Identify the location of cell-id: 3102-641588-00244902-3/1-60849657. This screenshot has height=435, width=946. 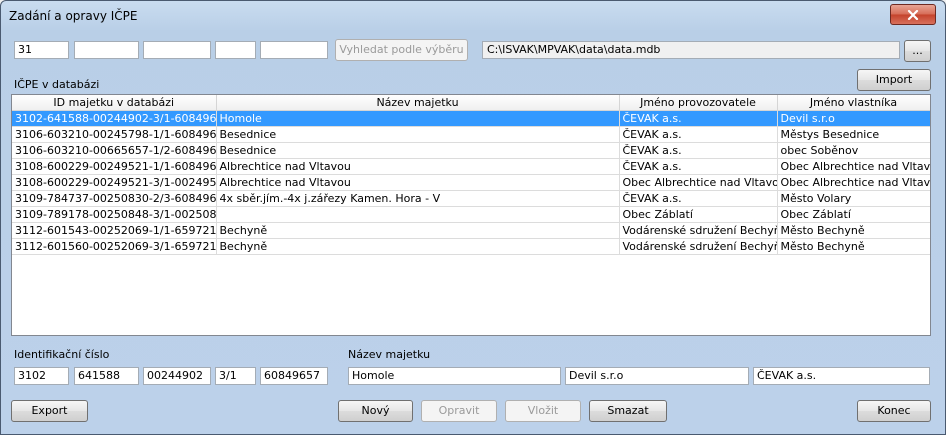
(114, 118).